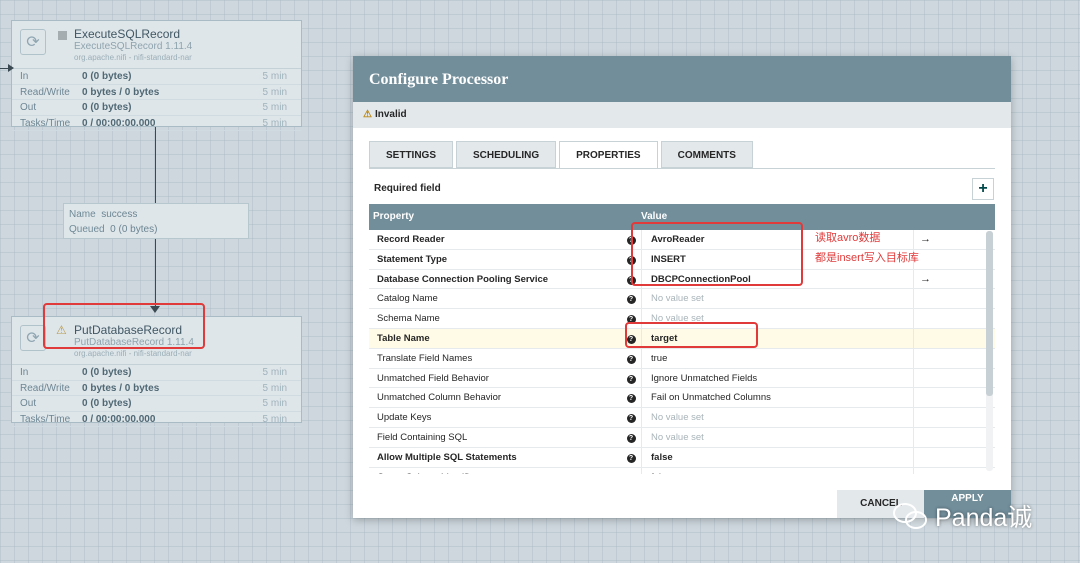 The image size is (1080, 563). Describe the element at coordinates (7, 68) in the screenshot. I see `incoming-connection-arrow` at that location.